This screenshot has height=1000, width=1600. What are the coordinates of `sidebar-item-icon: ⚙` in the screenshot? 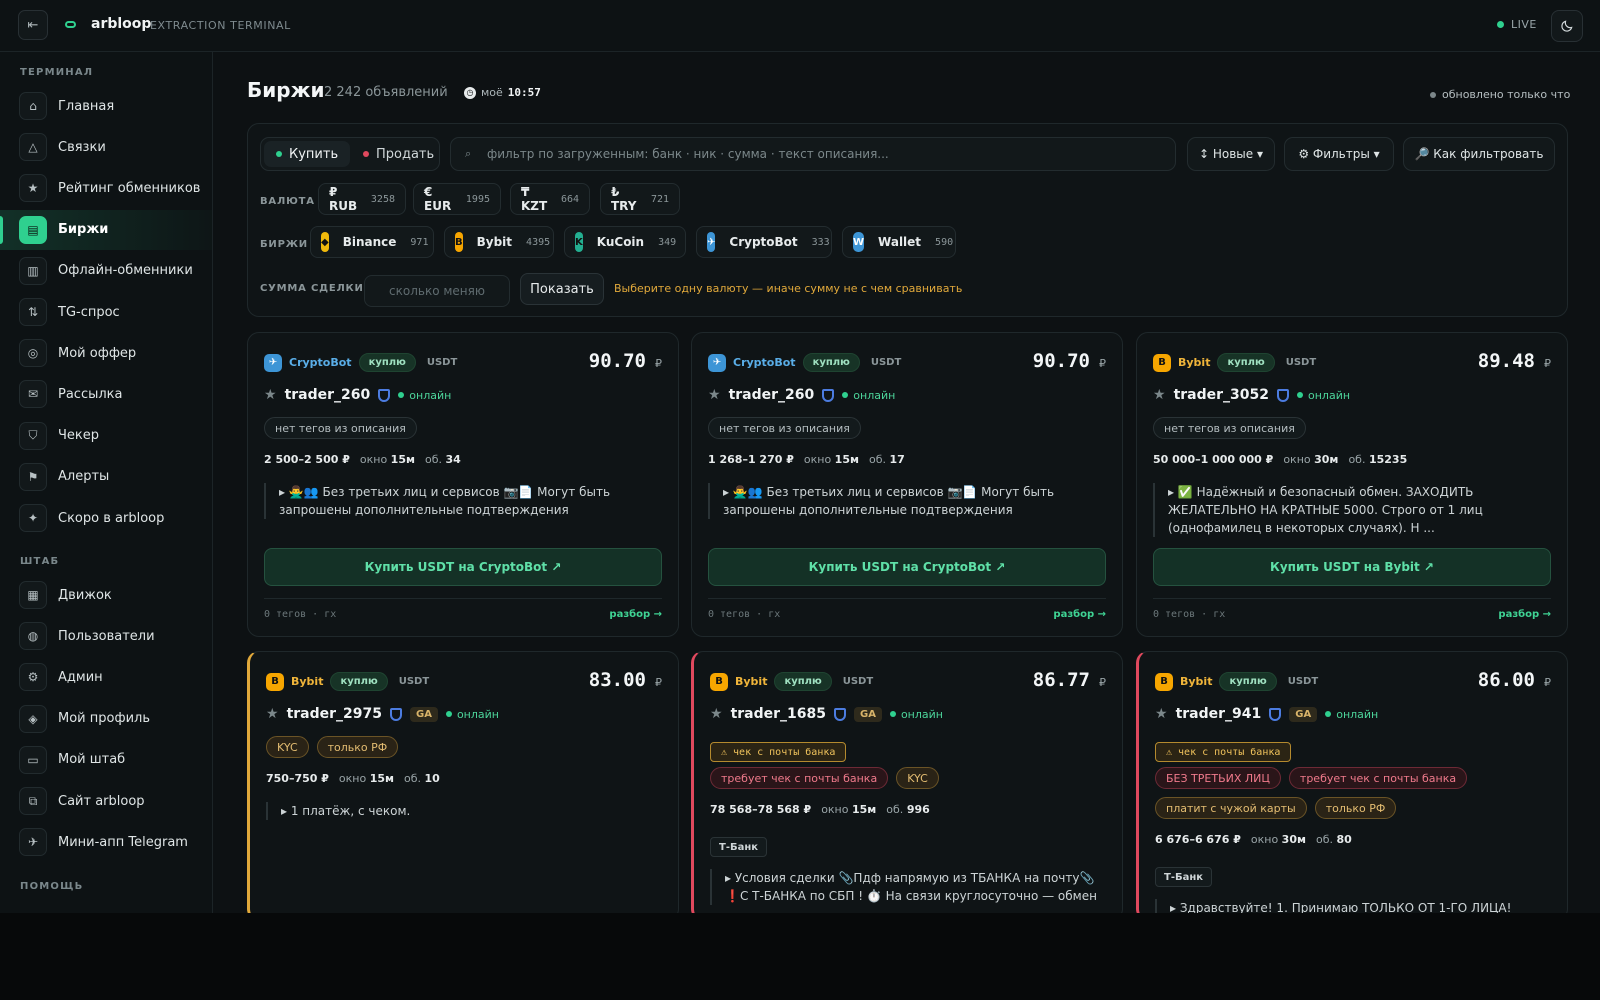 It's located at (33, 677).